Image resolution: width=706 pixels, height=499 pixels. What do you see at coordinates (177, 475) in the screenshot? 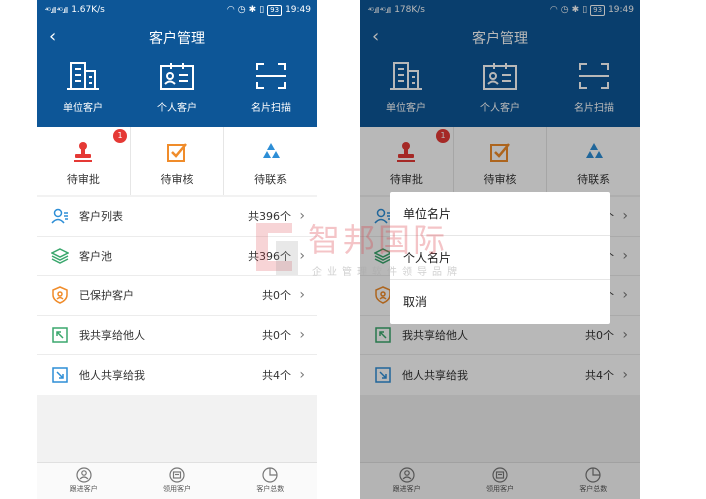
I see `claim-icon` at bounding box center [177, 475].